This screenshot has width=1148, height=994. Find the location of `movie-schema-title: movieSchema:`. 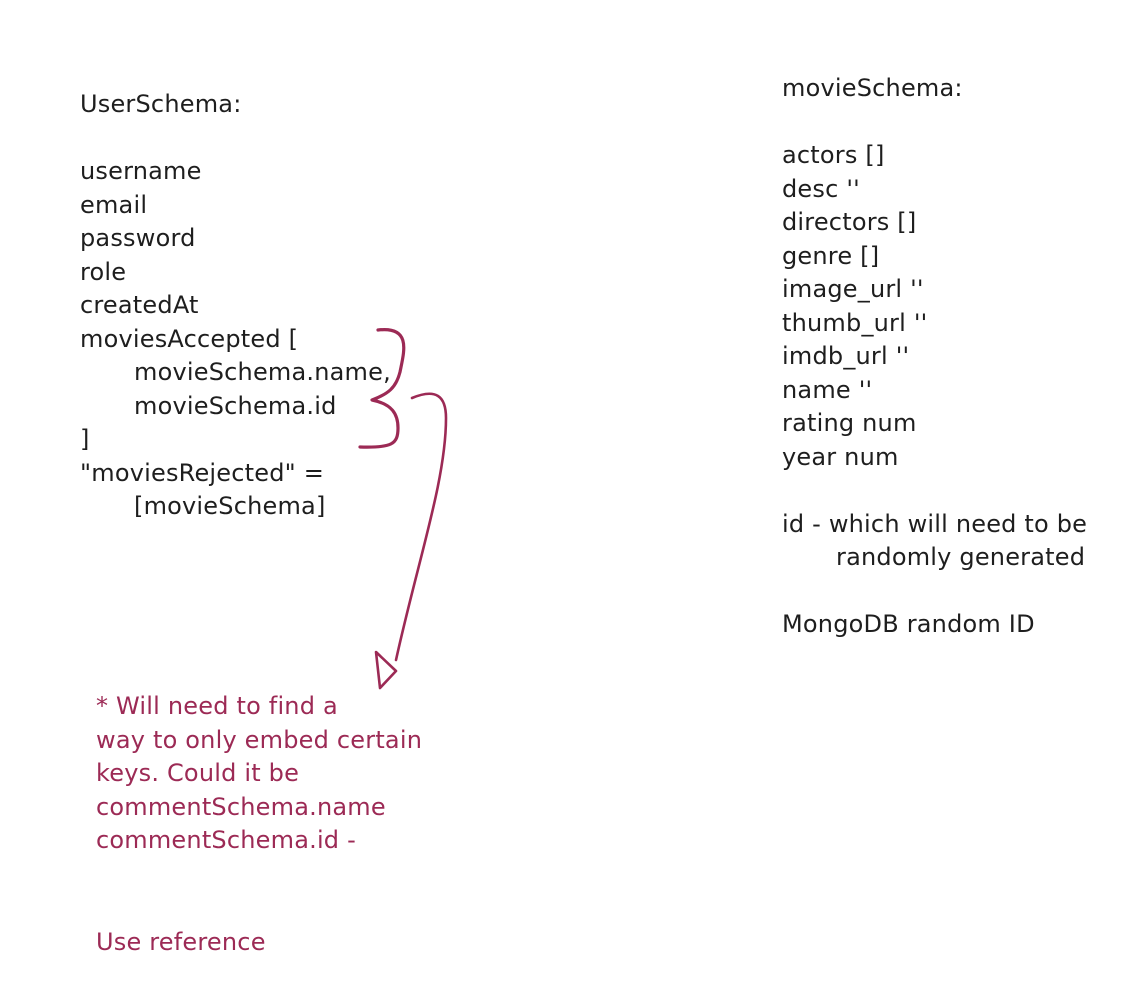

movie-schema-title: movieSchema: is located at coordinates (872, 88).